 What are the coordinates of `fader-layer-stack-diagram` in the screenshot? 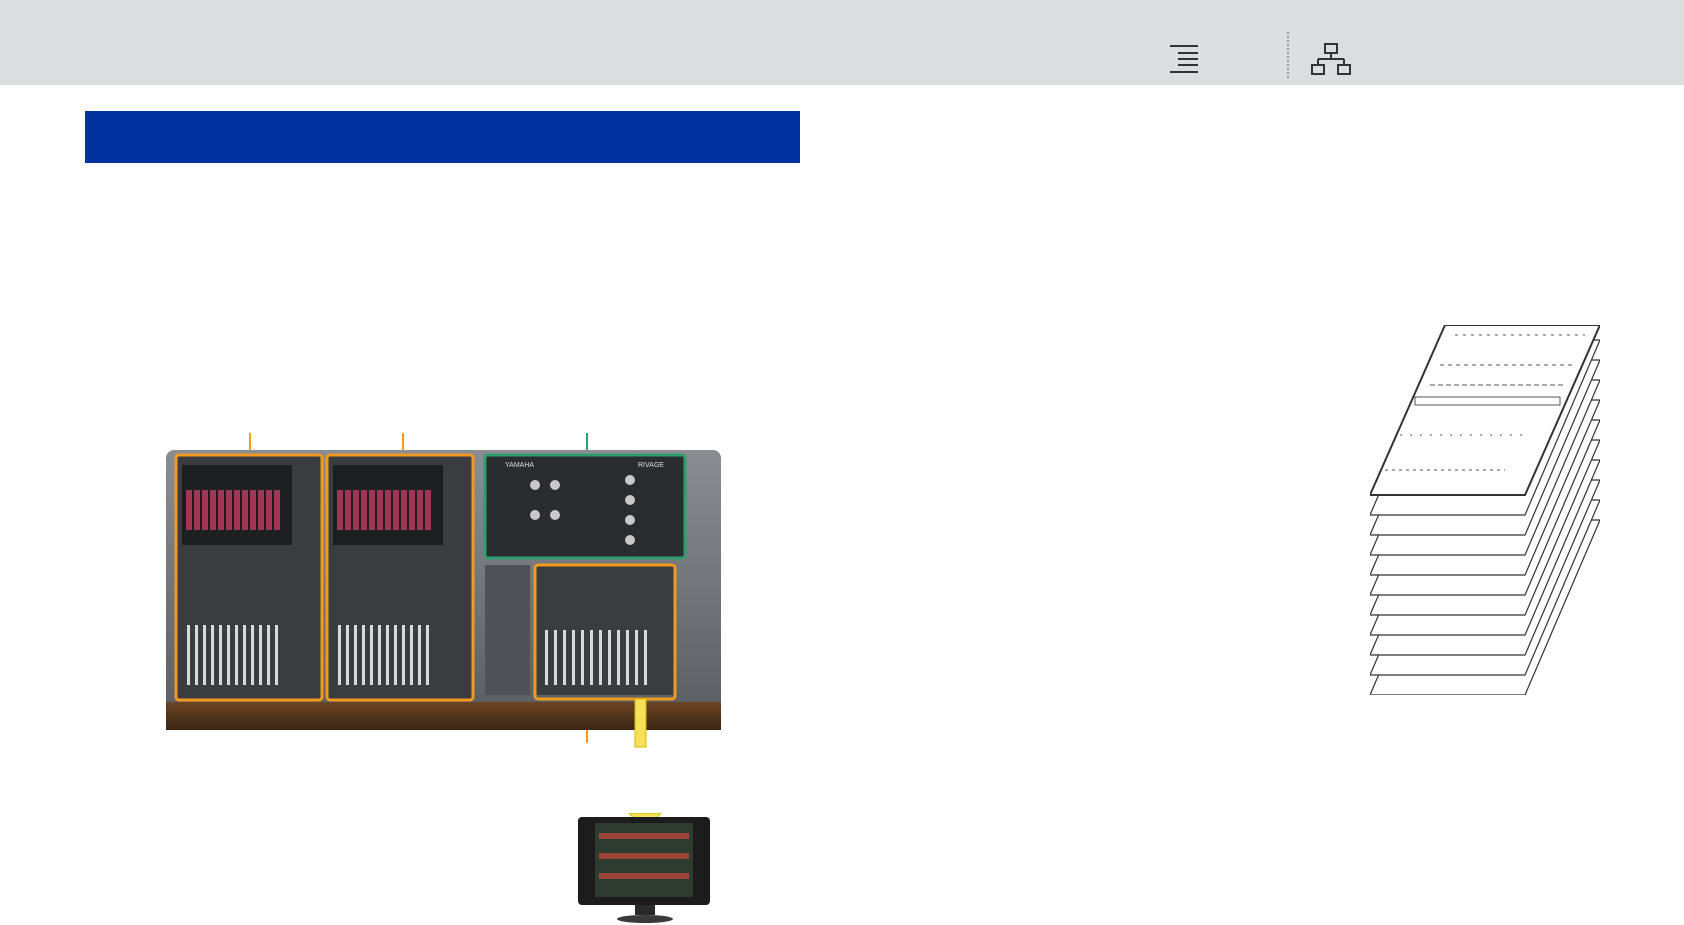 It's located at (1485, 510).